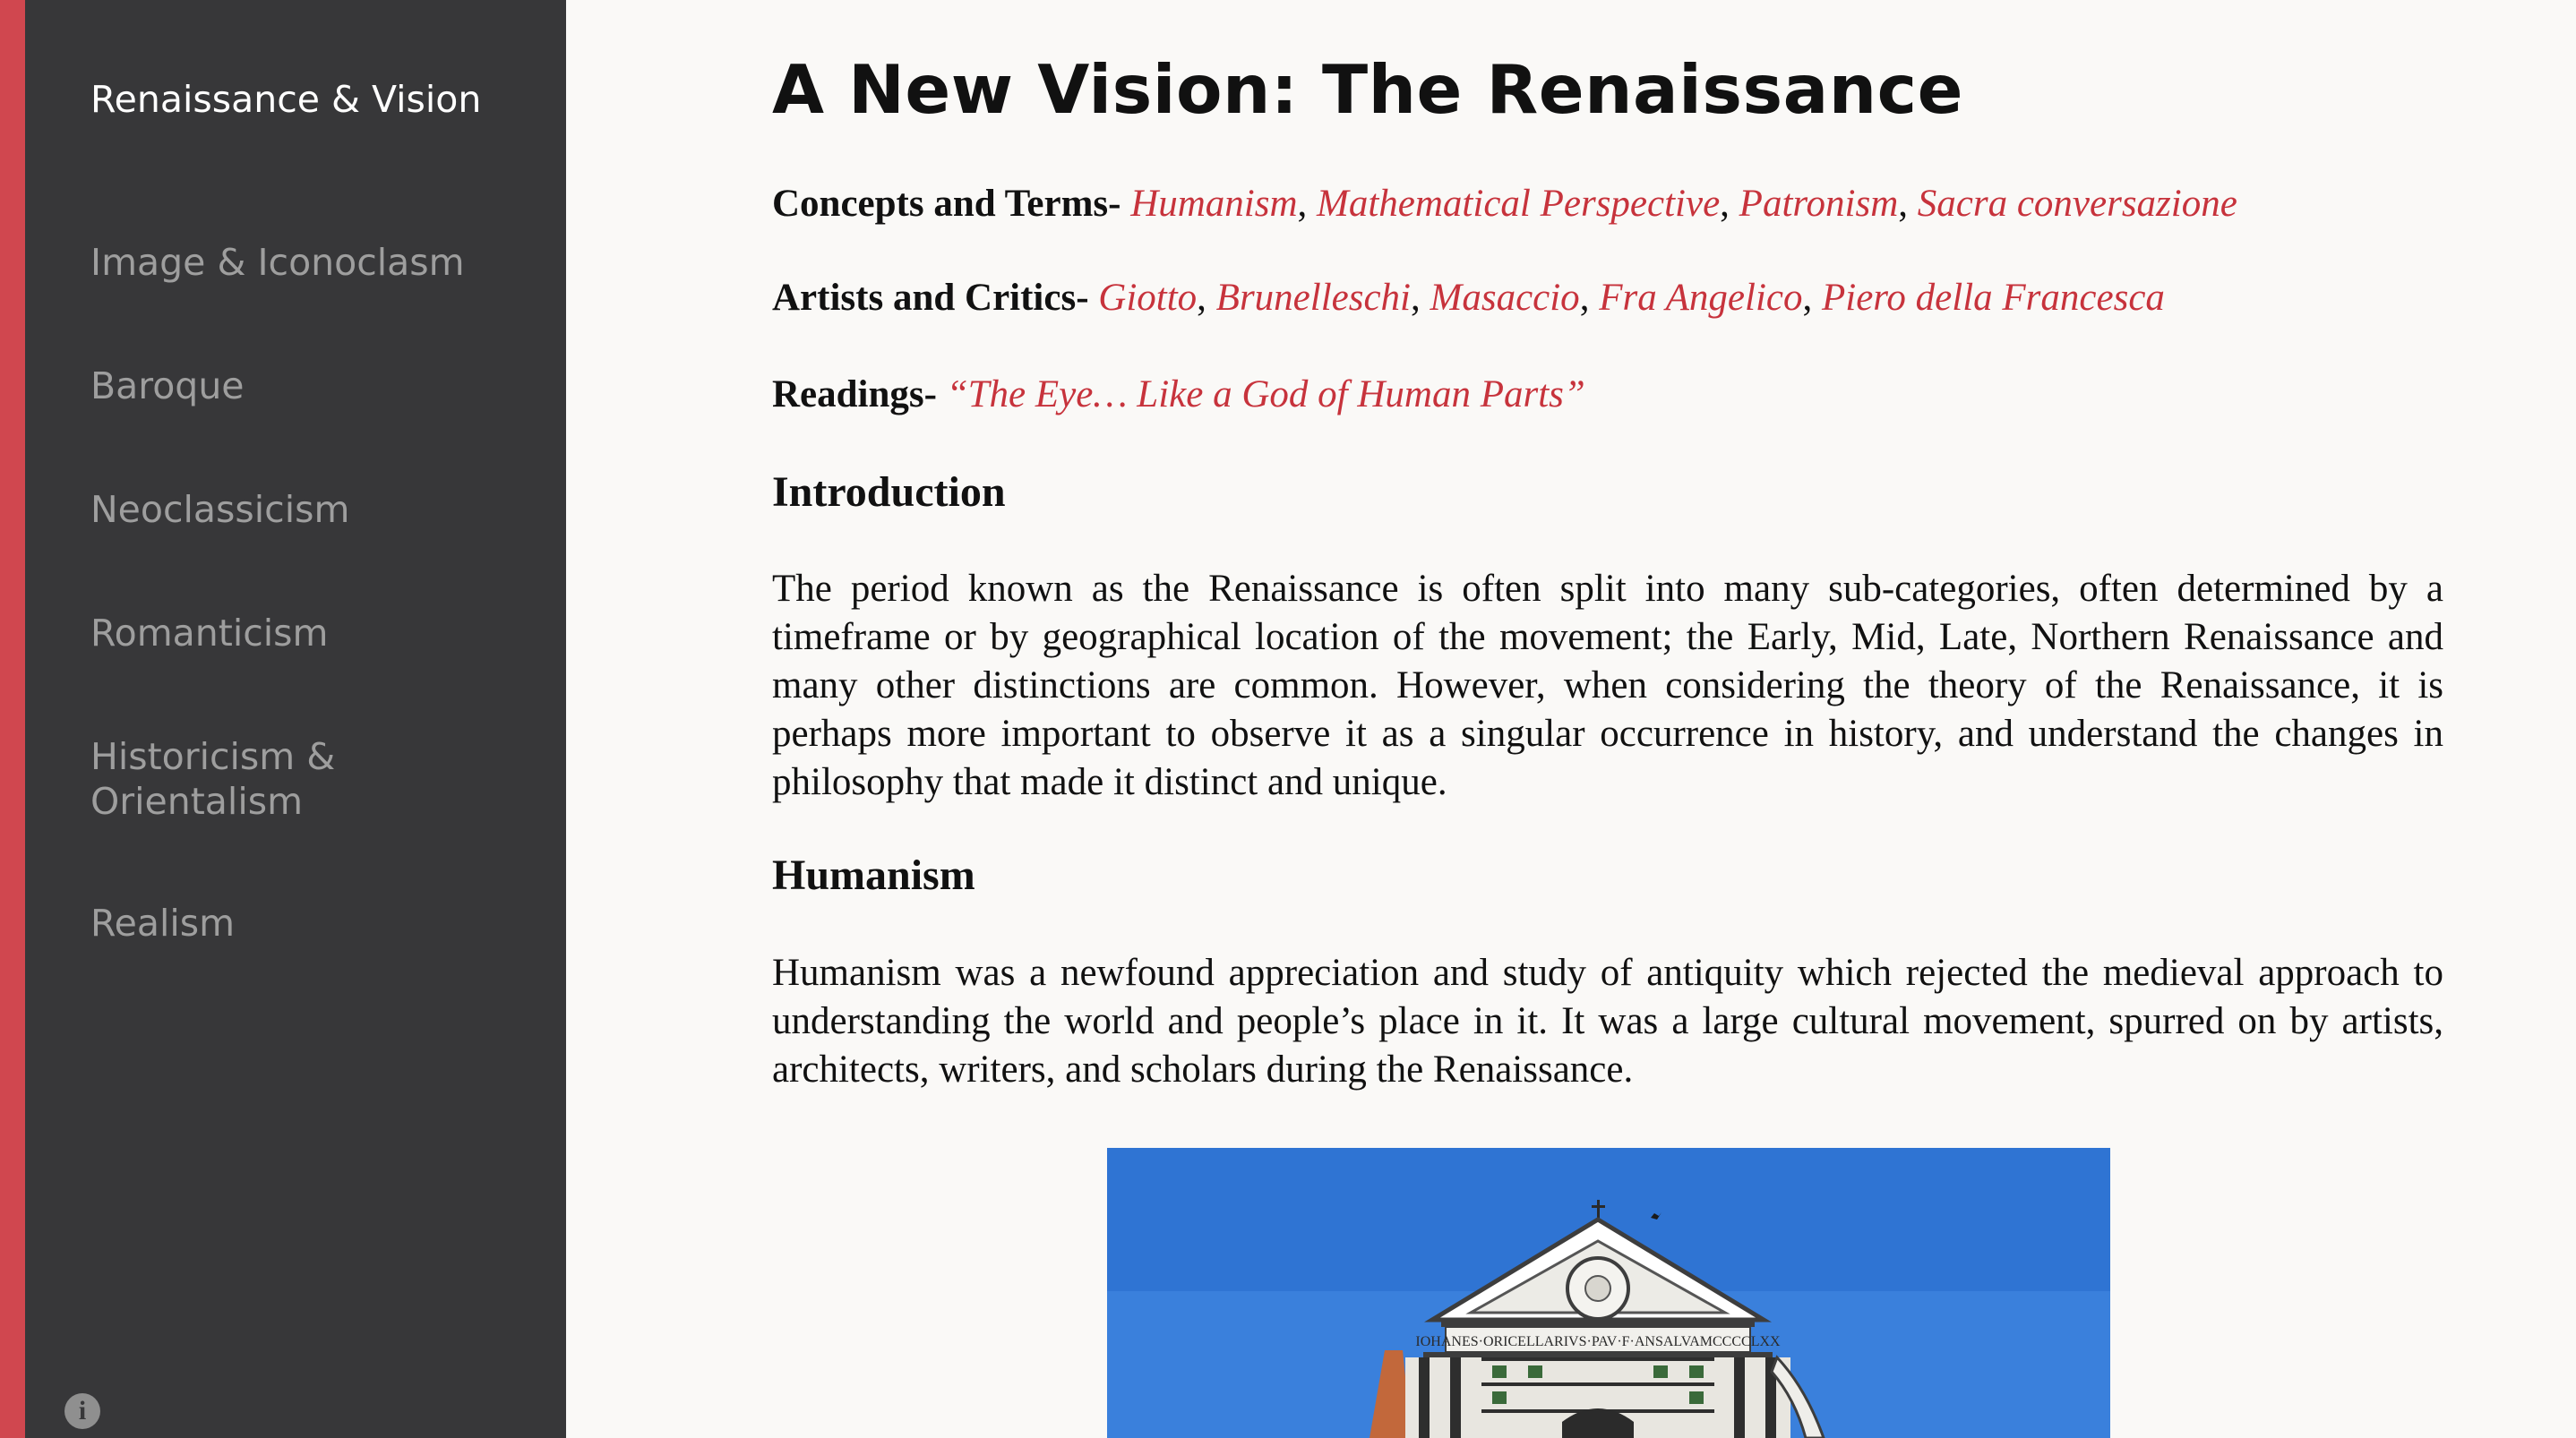  What do you see at coordinates (2077, 204) in the screenshot?
I see `link-sacra-conversazione: Sacra conversazione` at bounding box center [2077, 204].